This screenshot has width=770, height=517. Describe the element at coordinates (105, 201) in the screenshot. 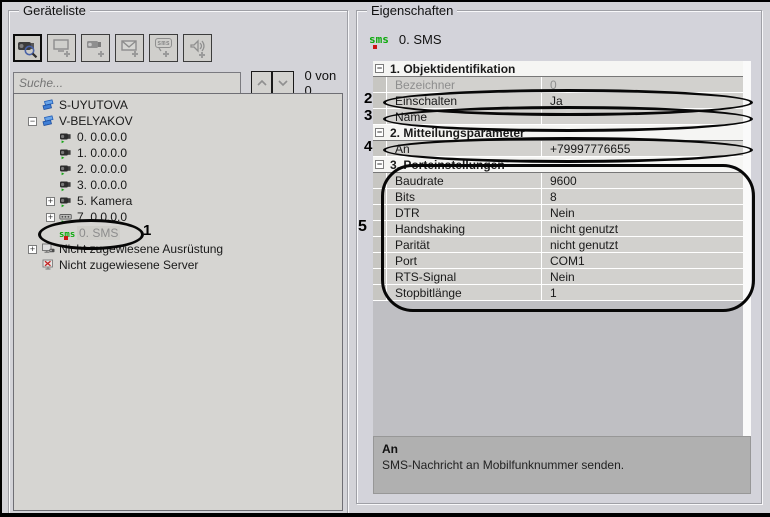

I see `tree-item-label: 5. Kamera` at that location.